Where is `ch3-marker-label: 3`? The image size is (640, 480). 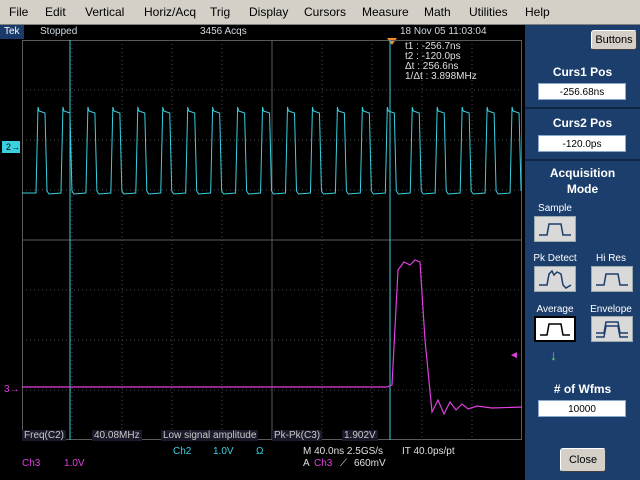 ch3-marker-label: 3 is located at coordinates (7, 389).